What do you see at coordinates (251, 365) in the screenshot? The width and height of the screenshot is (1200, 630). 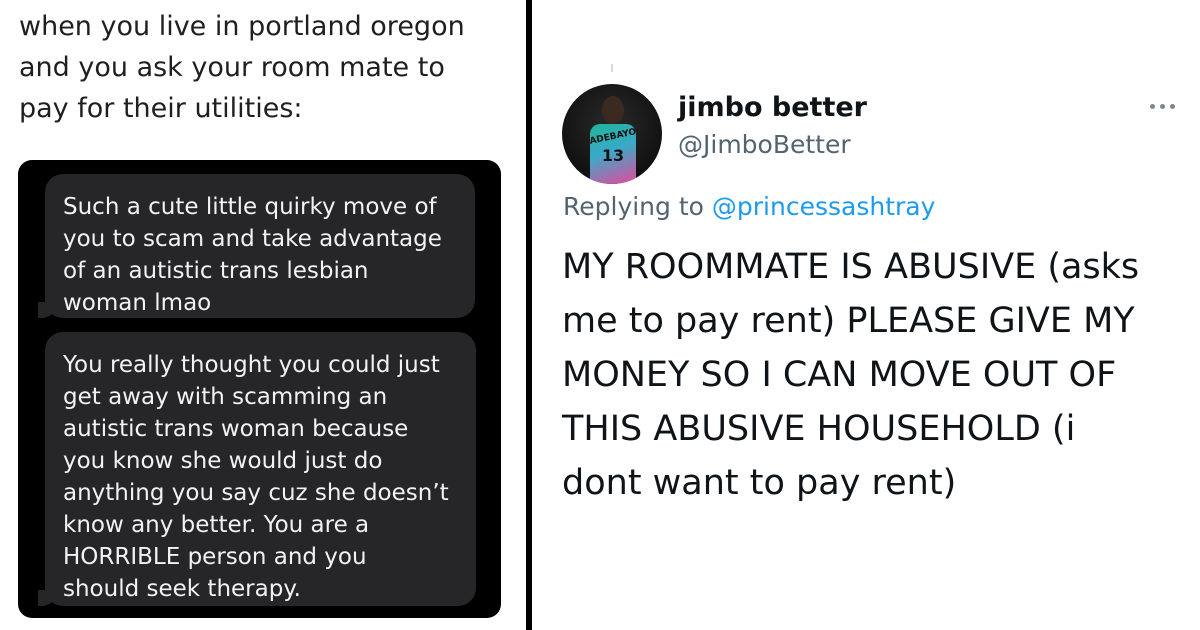 I see `message-line: You really thought you could just` at bounding box center [251, 365].